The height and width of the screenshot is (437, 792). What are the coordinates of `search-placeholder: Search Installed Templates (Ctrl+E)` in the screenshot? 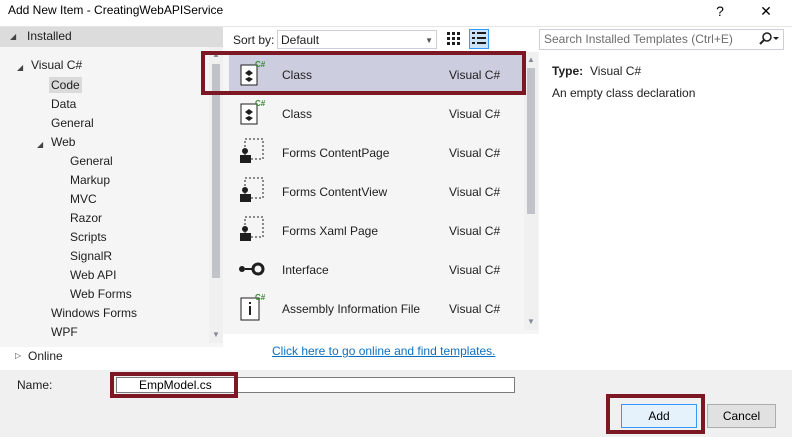 It's located at (638, 39).